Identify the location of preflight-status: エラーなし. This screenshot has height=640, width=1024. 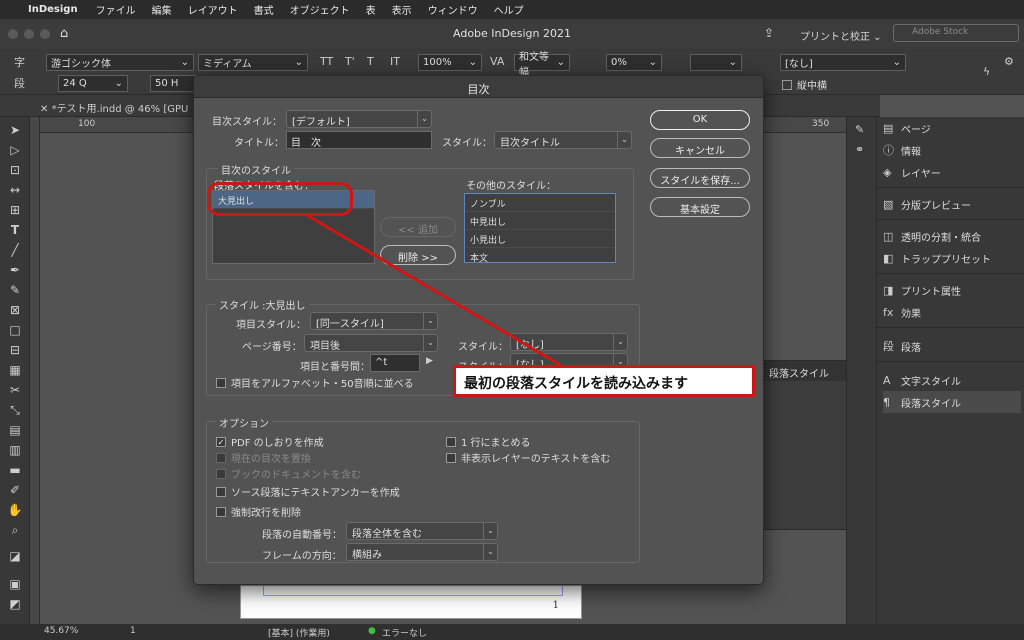
(404, 632).